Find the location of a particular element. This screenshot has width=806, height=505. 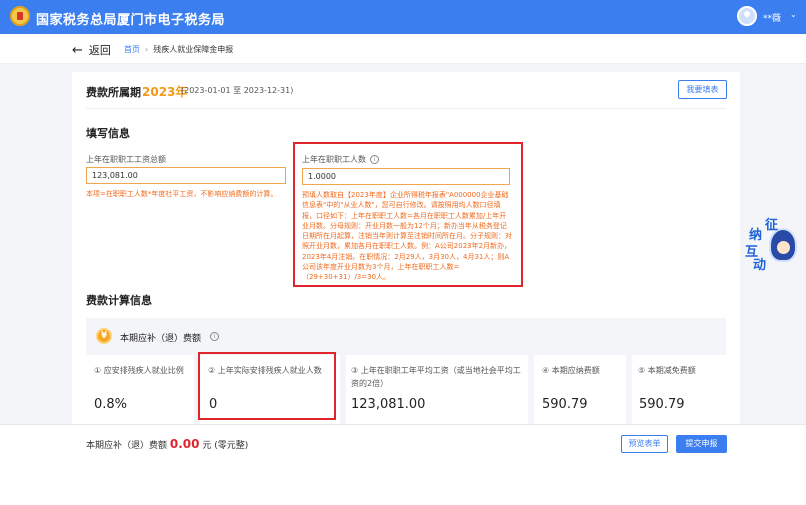

preview-form-button: 预览表单 is located at coordinates (644, 444).